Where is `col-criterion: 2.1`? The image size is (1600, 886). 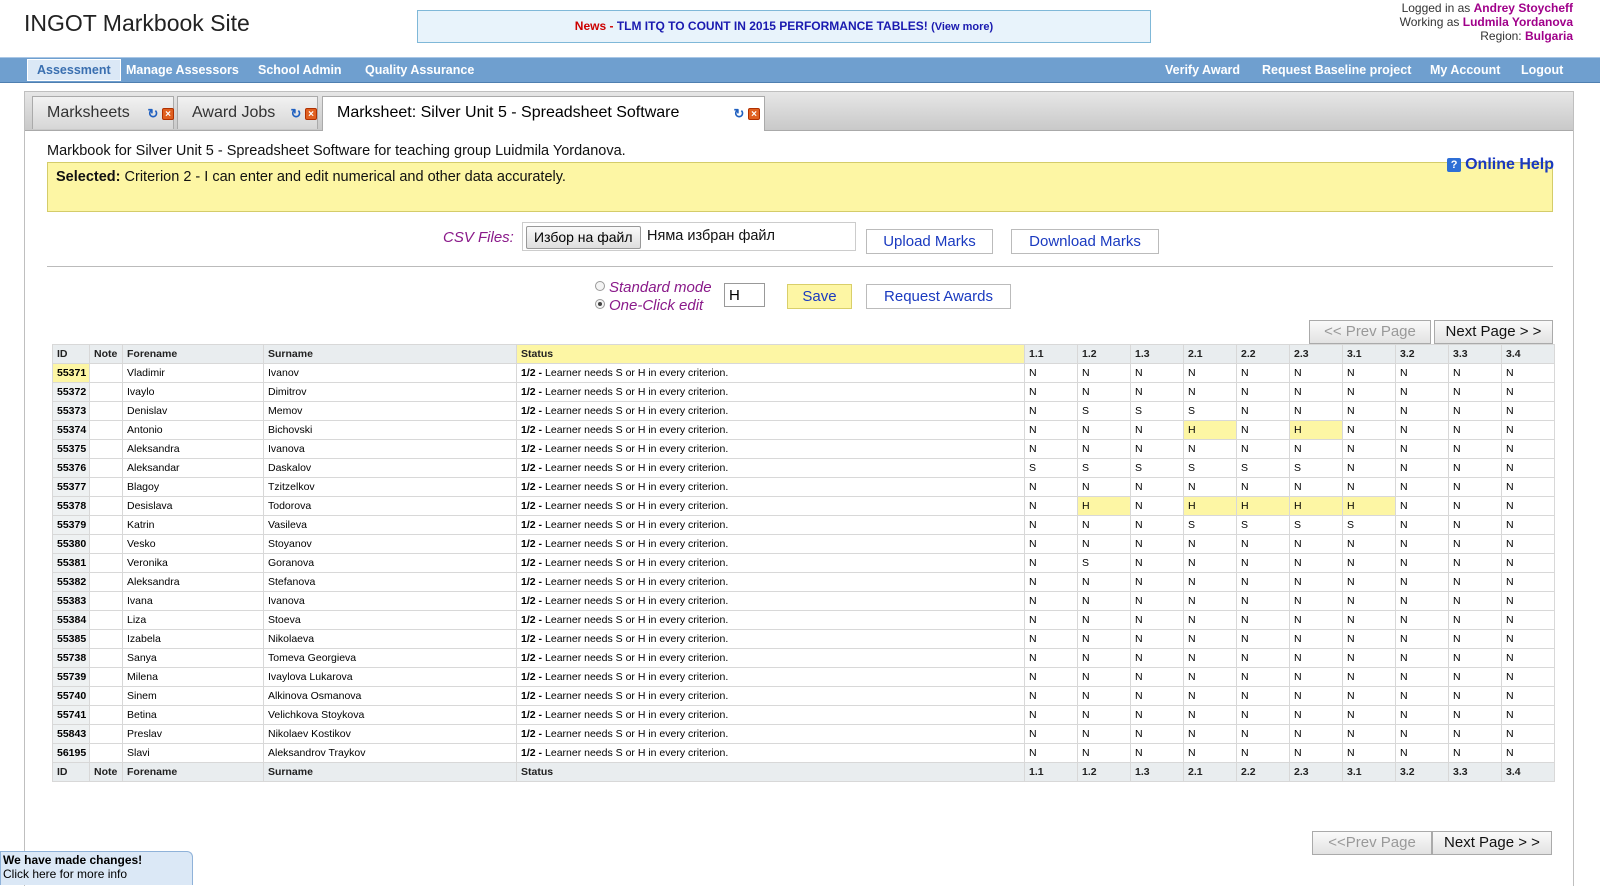
col-criterion: 2.1 is located at coordinates (1210, 354).